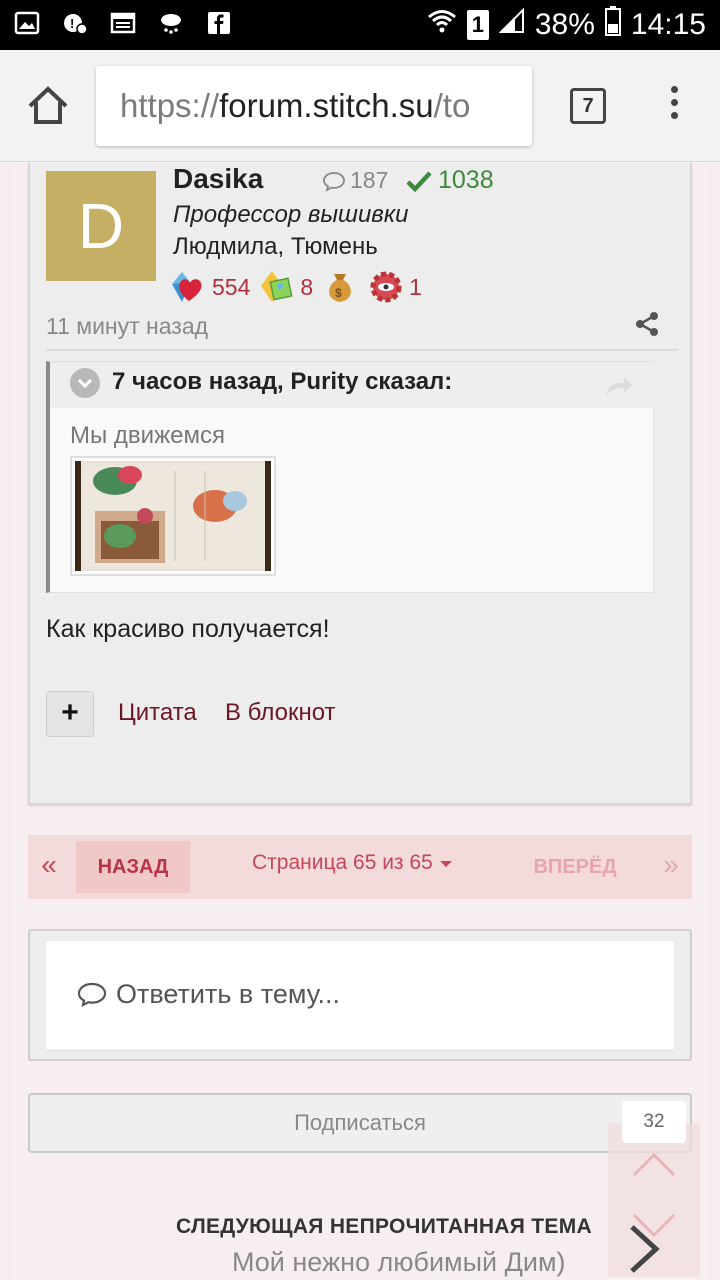  What do you see at coordinates (157, 713) in the screenshot?
I see `quote-link: Цитата` at bounding box center [157, 713].